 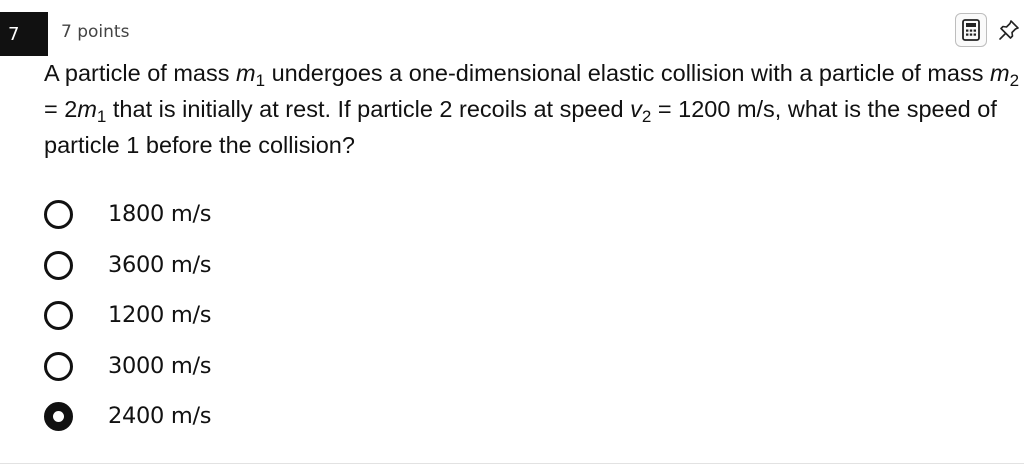 I want to click on calculator-button, so click(x=971, y=30).